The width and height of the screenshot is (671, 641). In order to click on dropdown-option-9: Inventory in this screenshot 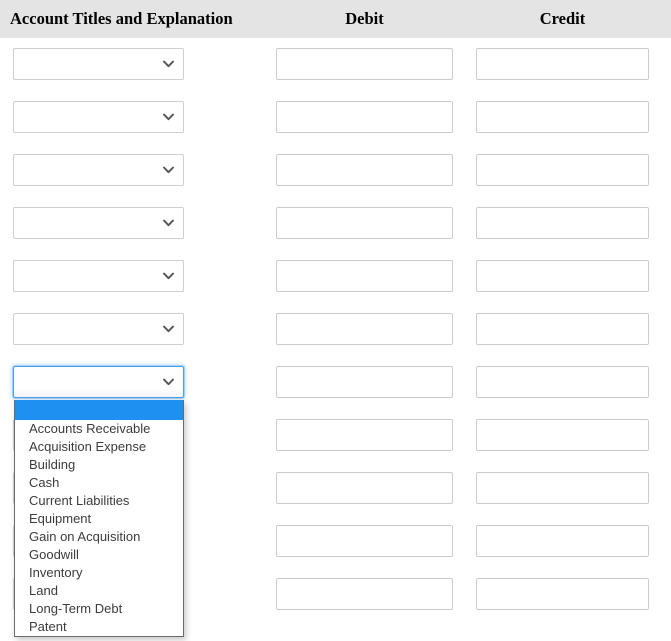, I will do `click(99, 573)`.